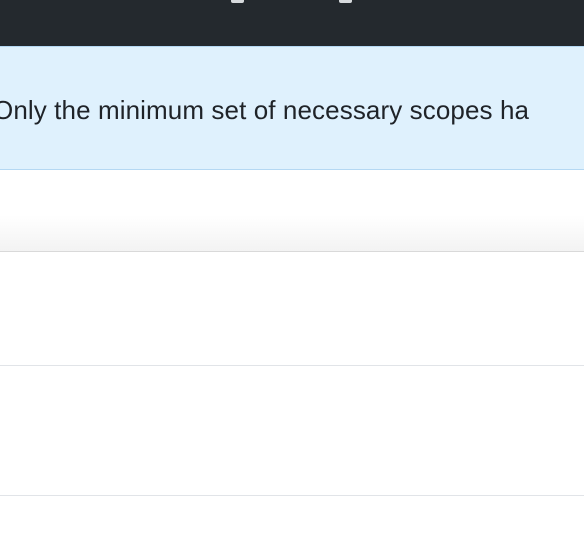  Describe the element at coordinates (292, 211) in the screenshot. I see `section-spacer` at that location.